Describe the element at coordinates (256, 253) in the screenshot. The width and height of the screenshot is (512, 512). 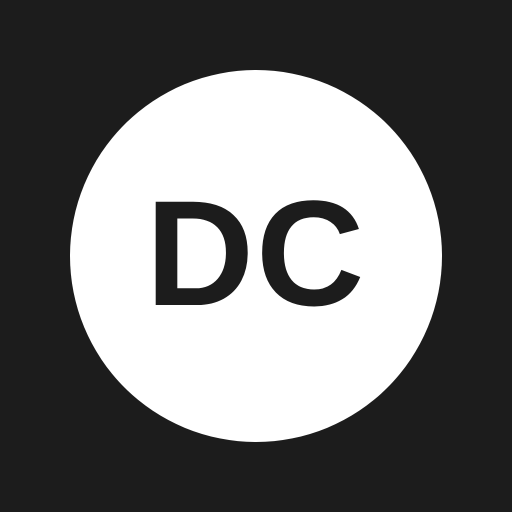
I see `avatar-initials: DC` at that location.